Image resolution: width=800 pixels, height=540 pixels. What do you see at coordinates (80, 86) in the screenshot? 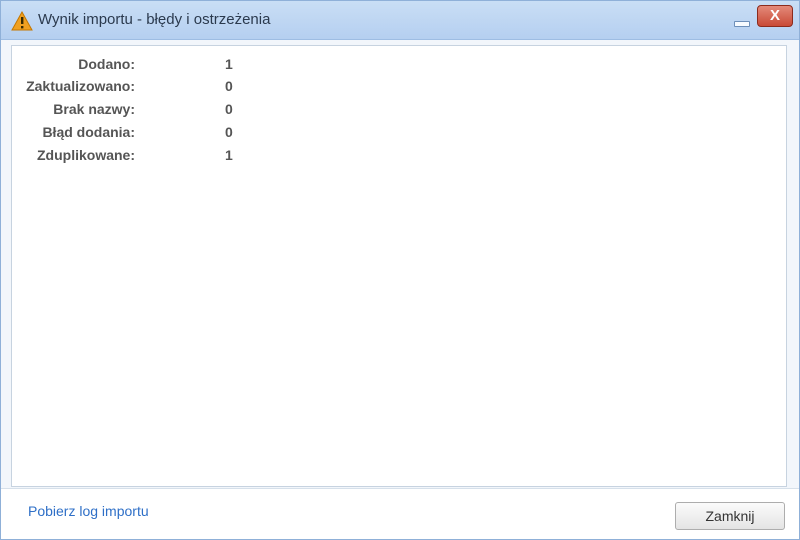
I see `result-label: Zaktualizowano:` at bounding box center [80, 86].